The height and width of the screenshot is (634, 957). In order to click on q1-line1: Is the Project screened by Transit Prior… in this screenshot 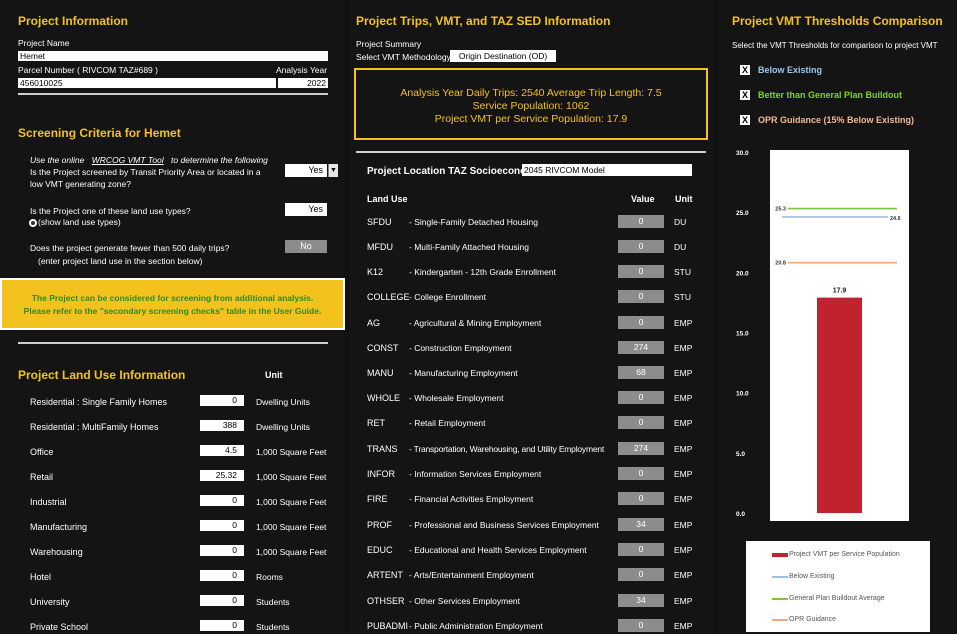, I will do `click(145, 172)`.